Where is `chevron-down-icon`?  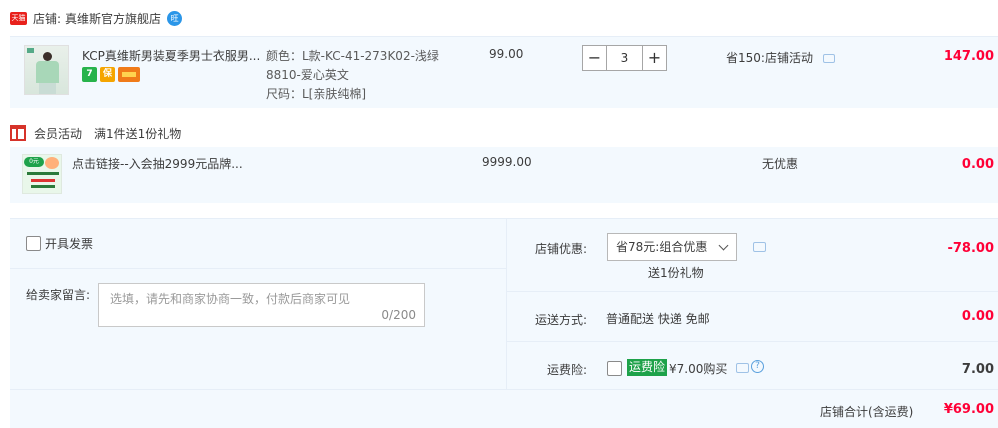 chevron-down-icon is located at coordinates (723, 245).